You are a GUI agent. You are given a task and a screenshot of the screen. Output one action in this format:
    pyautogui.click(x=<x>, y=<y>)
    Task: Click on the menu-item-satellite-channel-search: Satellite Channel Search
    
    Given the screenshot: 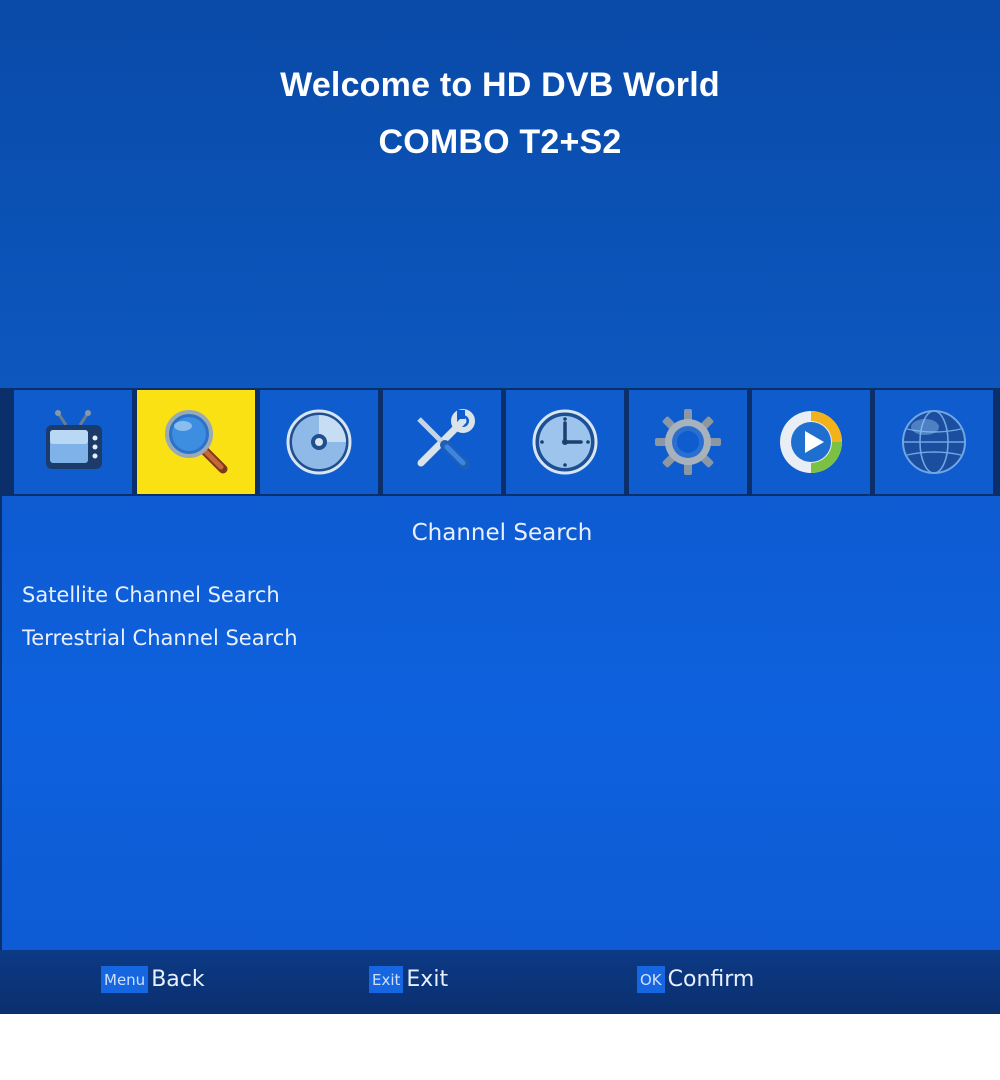 What is the action you would take?
    pyautogui.click(x=151, y=595)
    